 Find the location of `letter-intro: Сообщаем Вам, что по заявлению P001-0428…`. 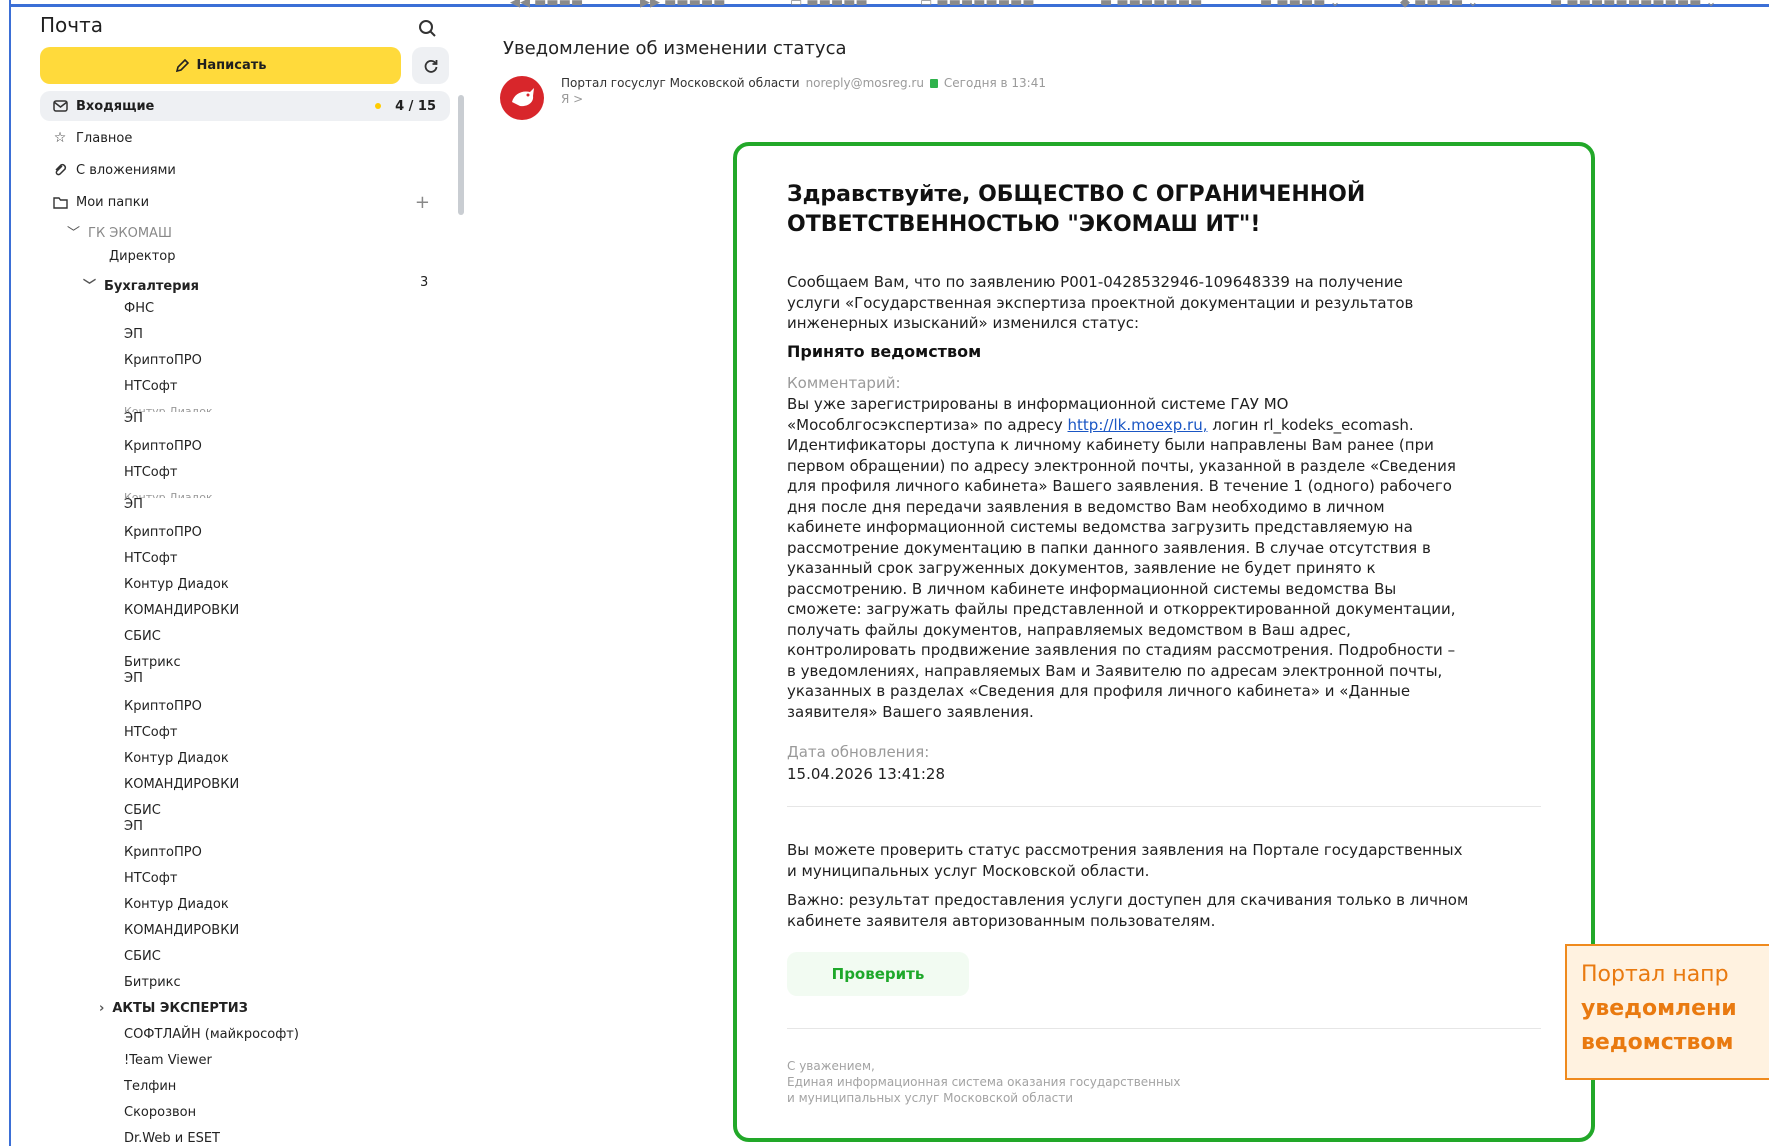

letter-intro: Сообщаем Вам, что по заявлению P001-0428… is located at coordinates (1100, 302).